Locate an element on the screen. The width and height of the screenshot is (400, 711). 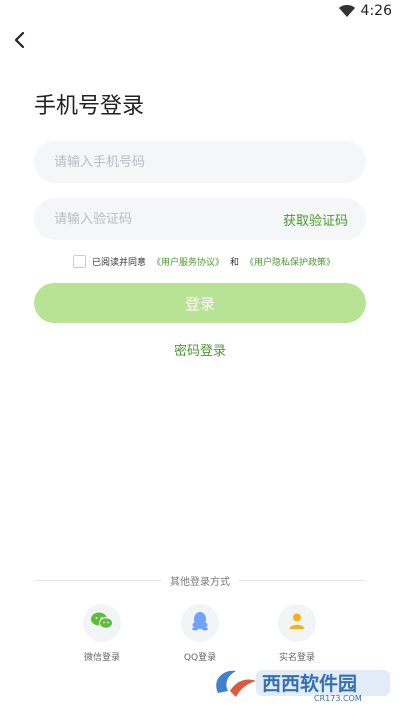
phone-field is located at coordinates (200, 162).